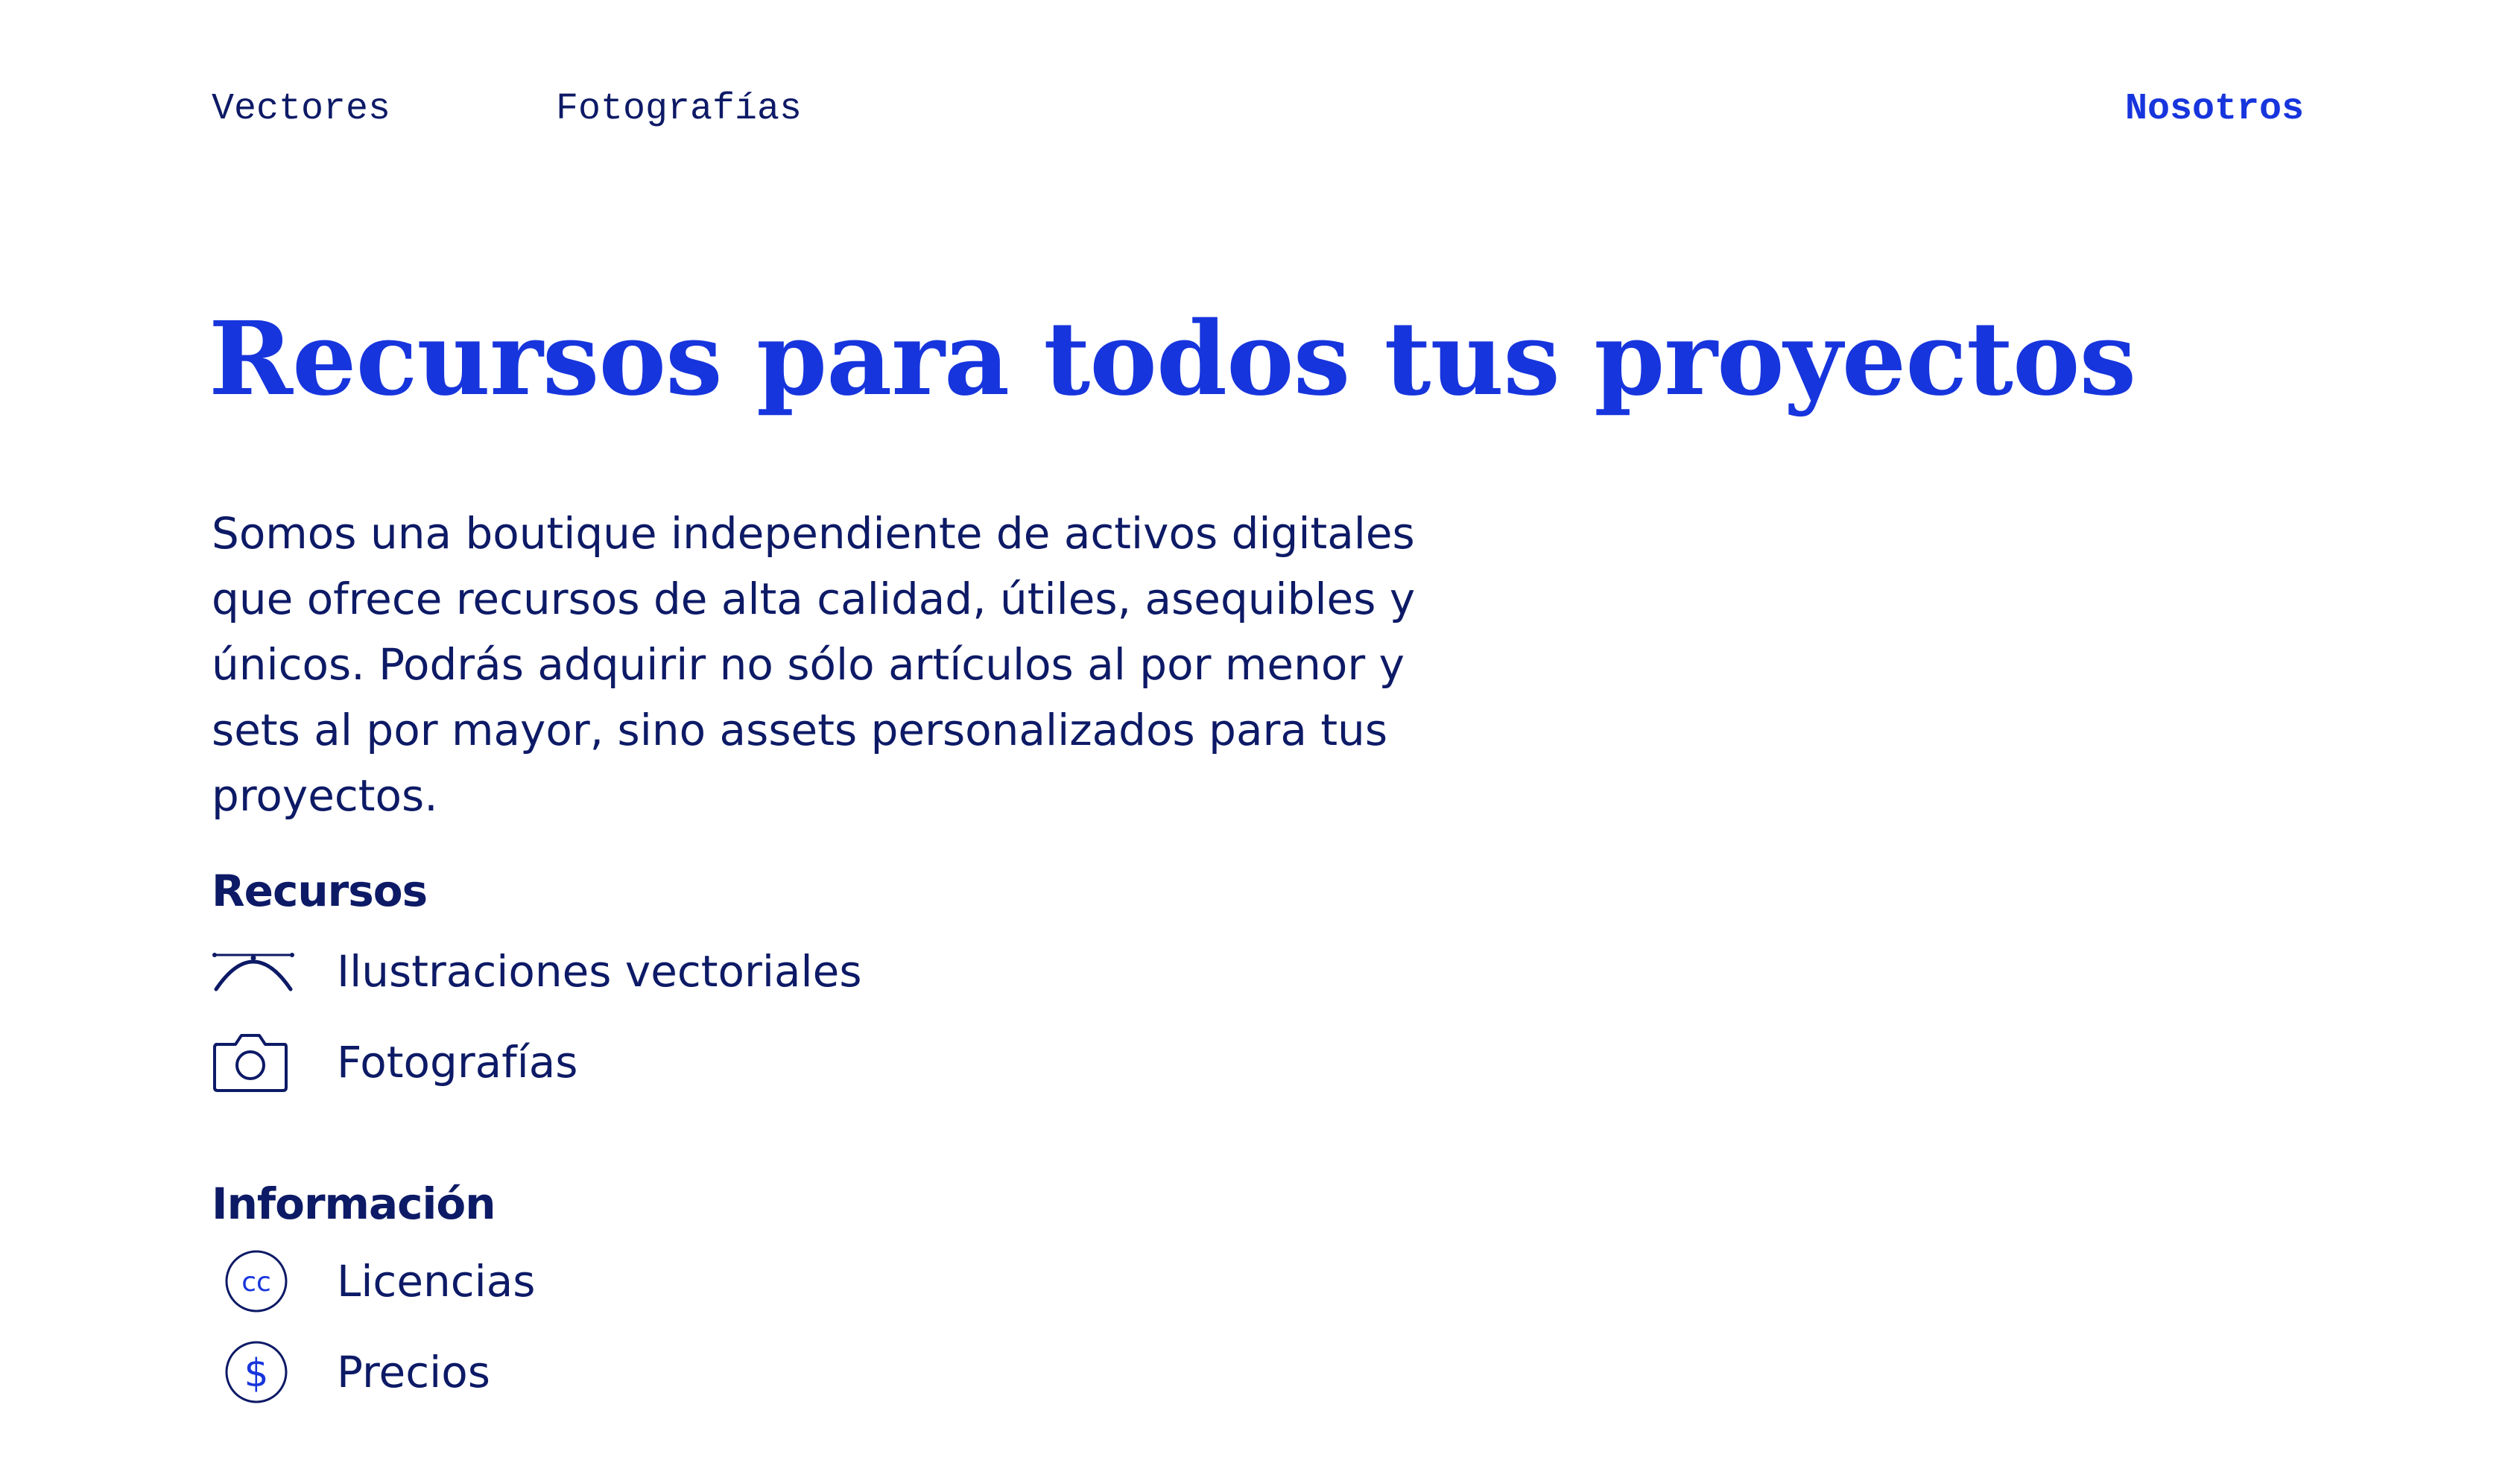 This screenshot has width=2520, height=1463. I want to click on link-fotografias: Fotografías, so click(395, 1062).